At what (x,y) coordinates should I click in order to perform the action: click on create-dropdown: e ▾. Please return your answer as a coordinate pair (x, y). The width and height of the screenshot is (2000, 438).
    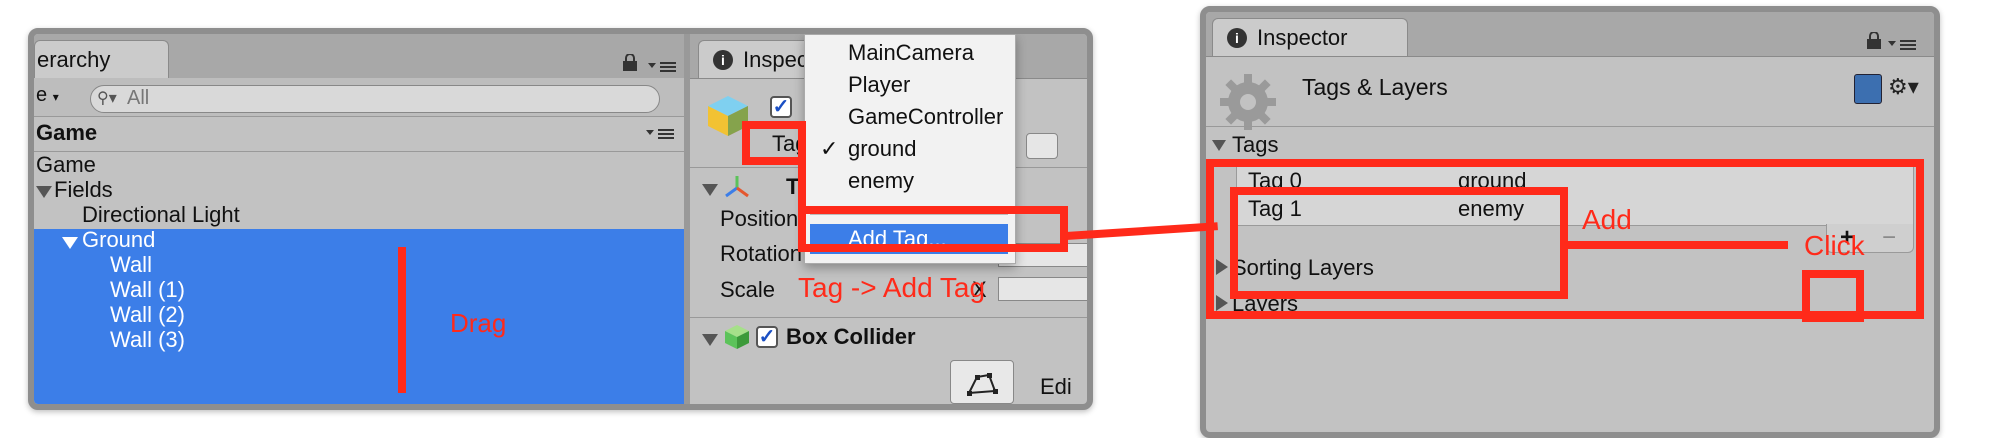
    Looking at the image, I should click on (47, 95).